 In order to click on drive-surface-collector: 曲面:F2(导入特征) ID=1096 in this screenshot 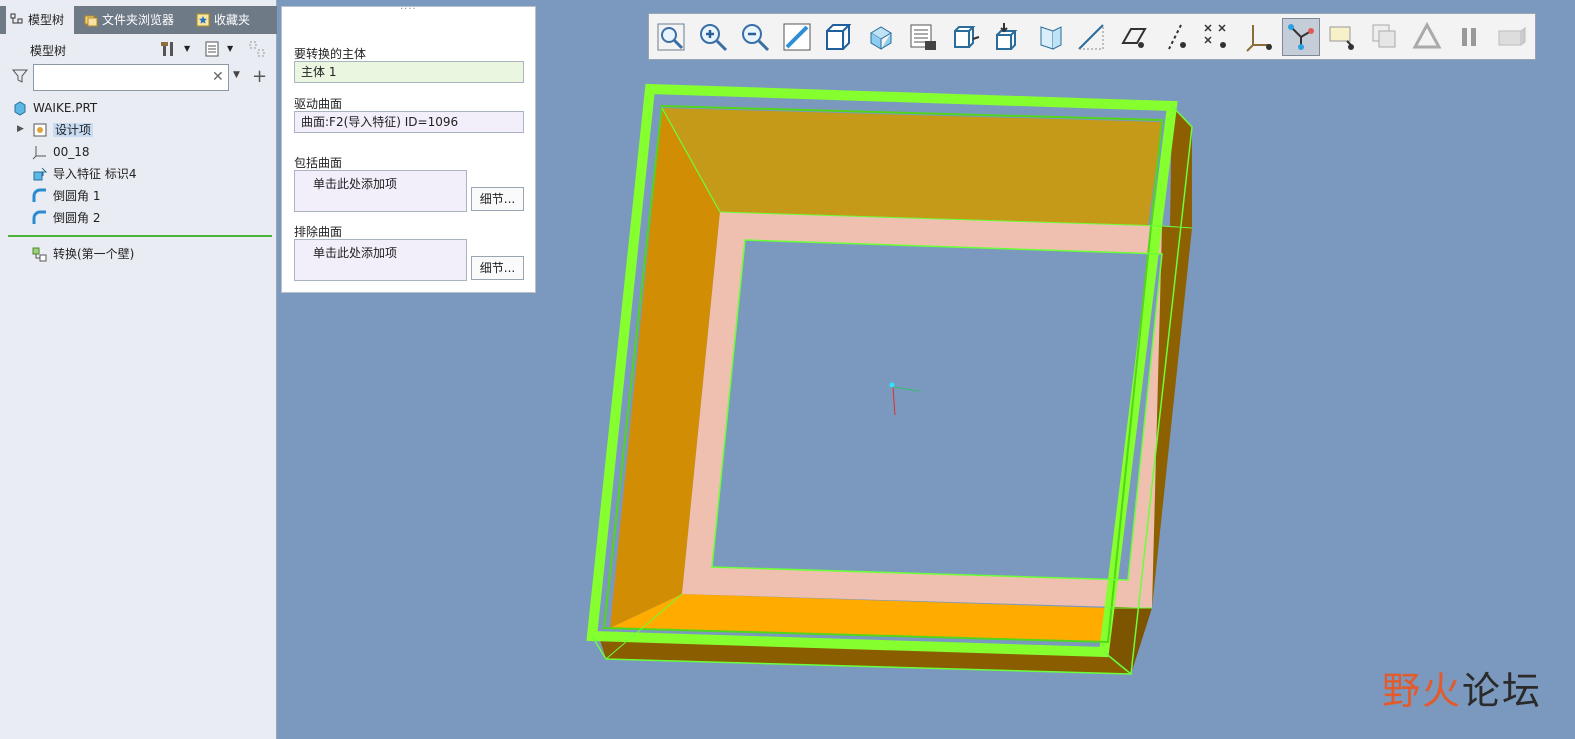, I will do `click(409, 122)`.